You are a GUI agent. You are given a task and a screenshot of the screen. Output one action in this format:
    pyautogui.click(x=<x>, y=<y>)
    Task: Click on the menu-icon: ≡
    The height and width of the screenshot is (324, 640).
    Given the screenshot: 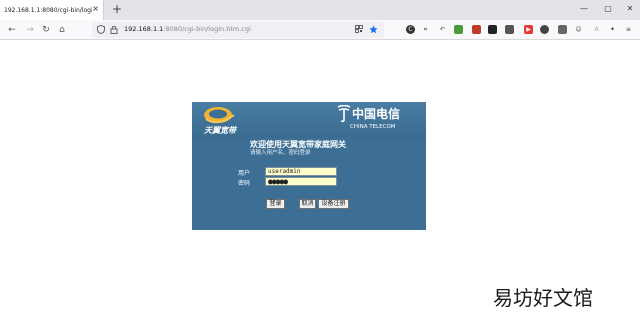 What is the action you would take?
    pyautogui.click(x=628, y=29)
    